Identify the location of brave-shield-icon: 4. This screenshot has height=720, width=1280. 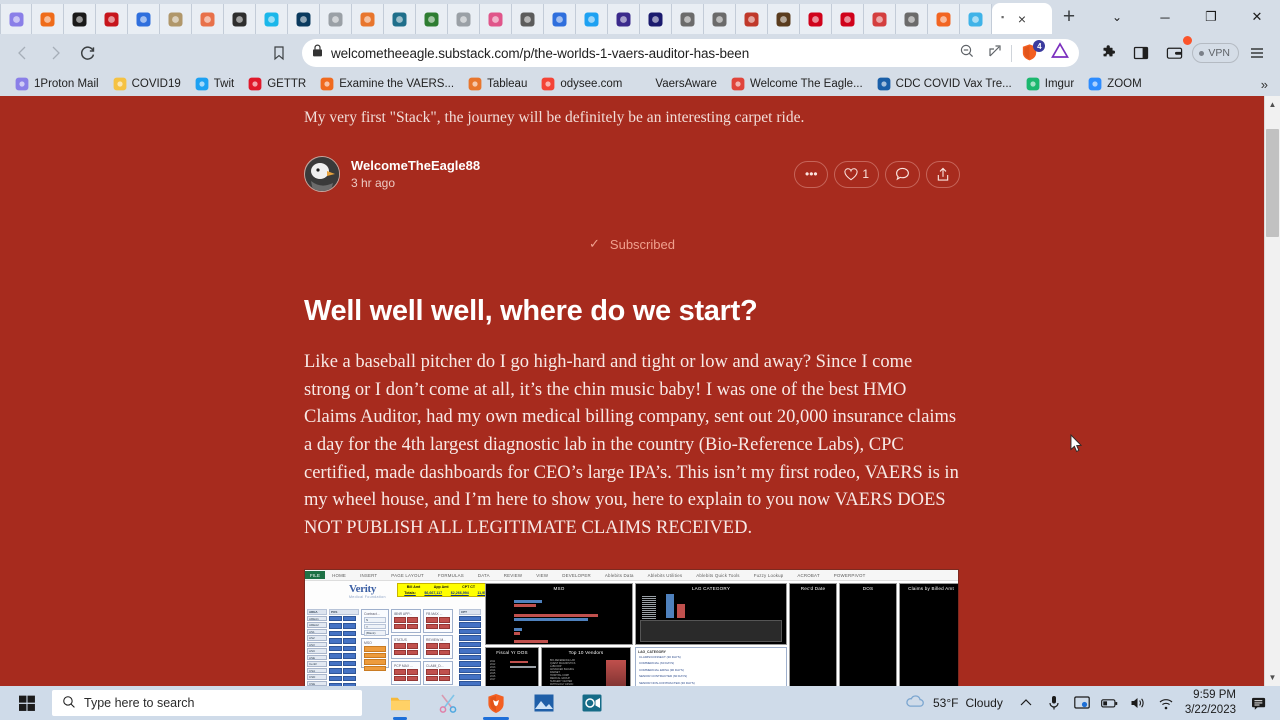
(1033, 51).